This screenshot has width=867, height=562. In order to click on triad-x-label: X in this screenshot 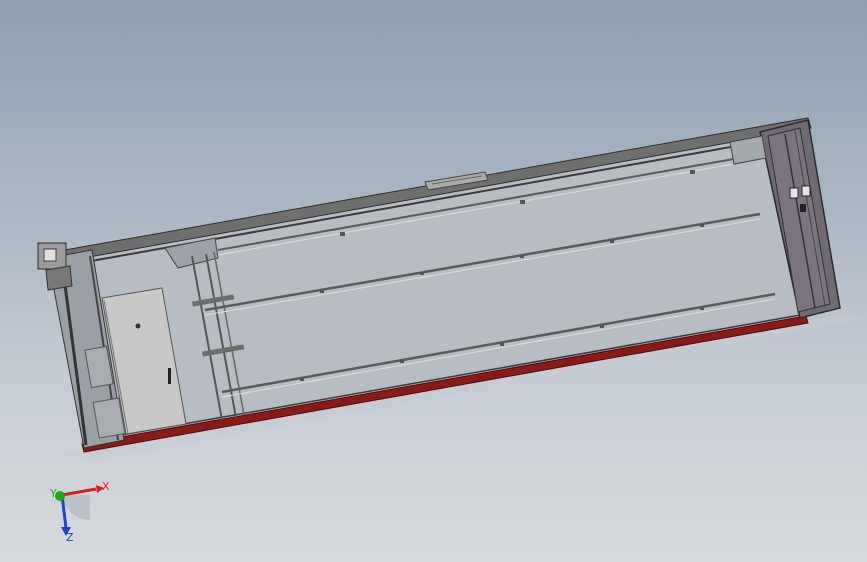, I will do `click(106, 486)`.